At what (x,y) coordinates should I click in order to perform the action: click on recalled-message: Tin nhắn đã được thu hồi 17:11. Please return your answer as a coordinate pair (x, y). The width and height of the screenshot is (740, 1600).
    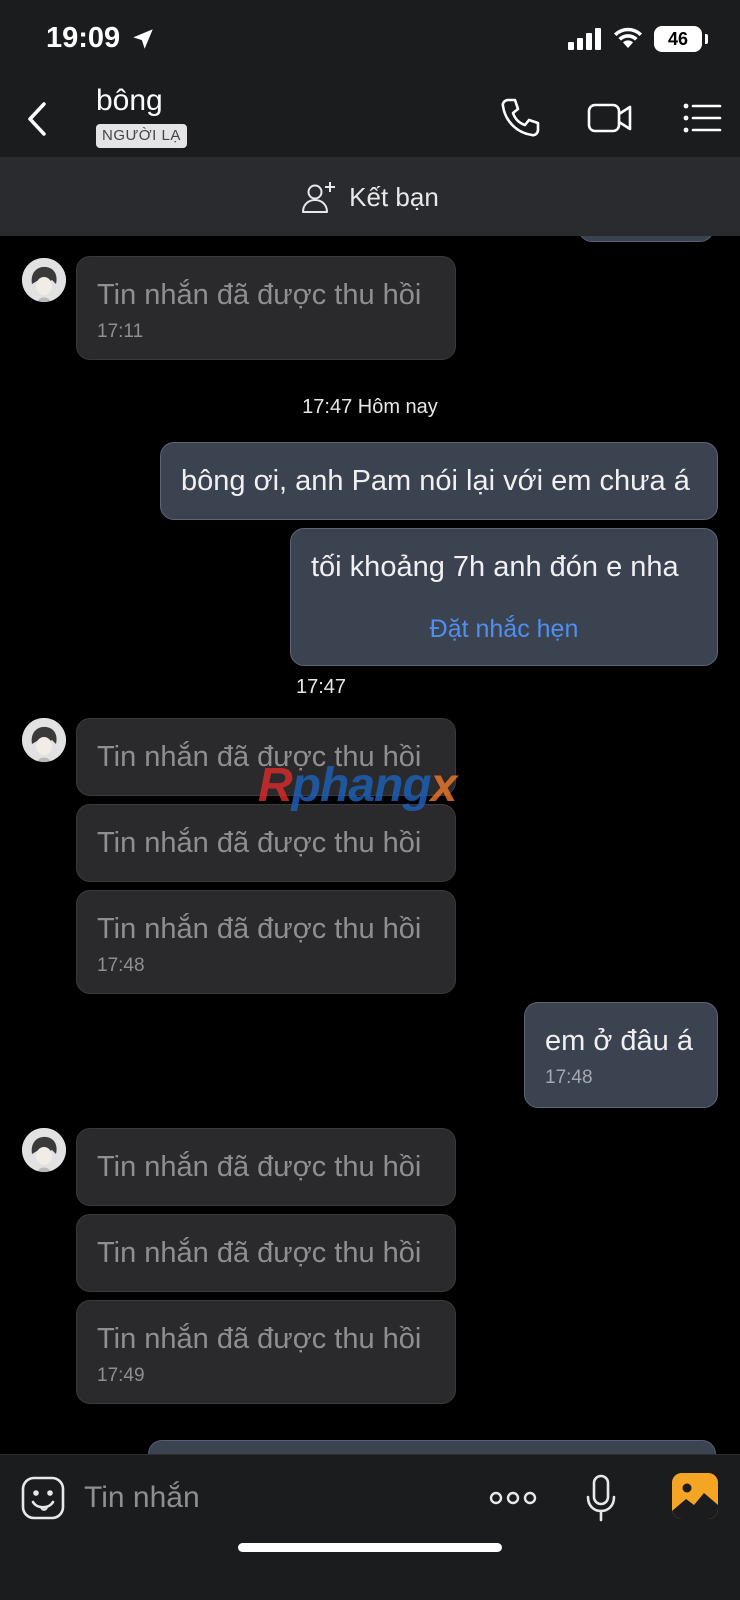
    Looking at the image, I should click on (266, 308).